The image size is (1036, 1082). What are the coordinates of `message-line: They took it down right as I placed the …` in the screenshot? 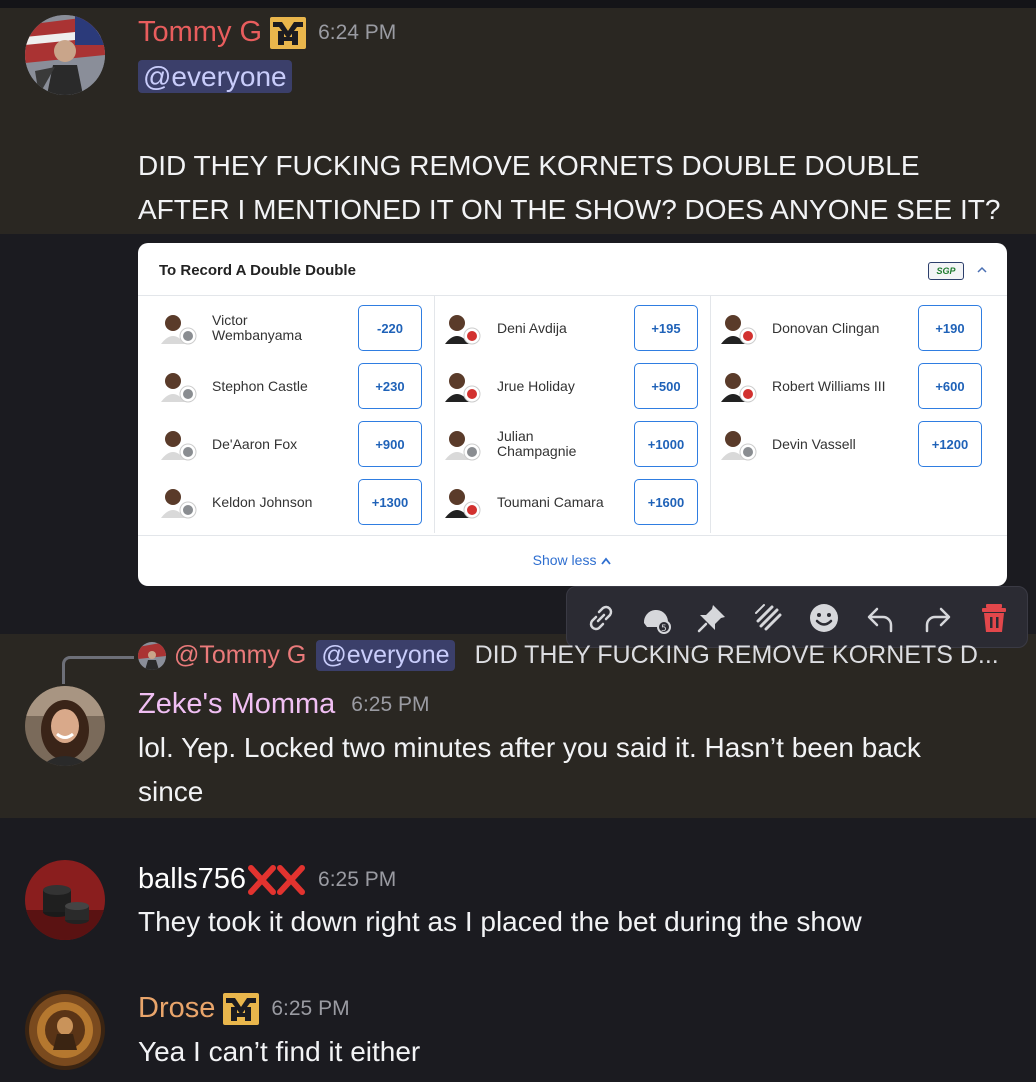 It's located at (500, 921).